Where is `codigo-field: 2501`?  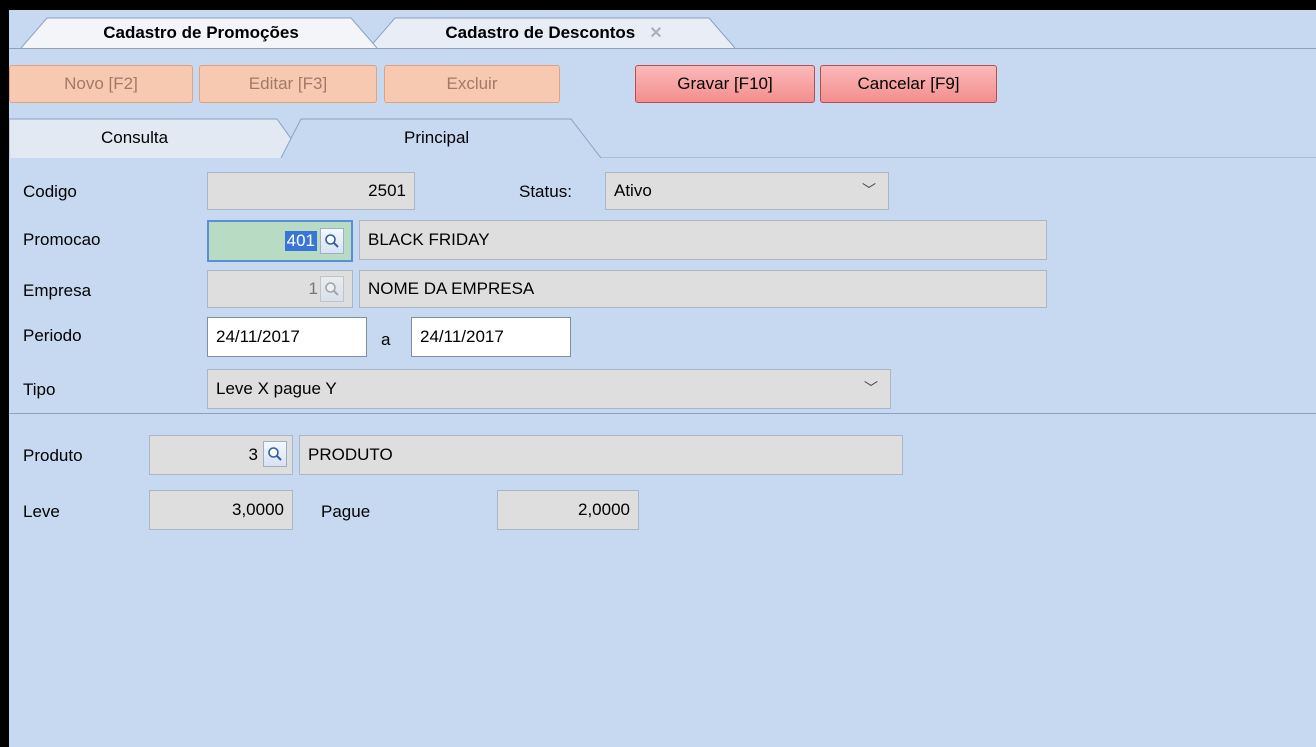
codigo-field: 2501 is located at coordinates (311, 191).